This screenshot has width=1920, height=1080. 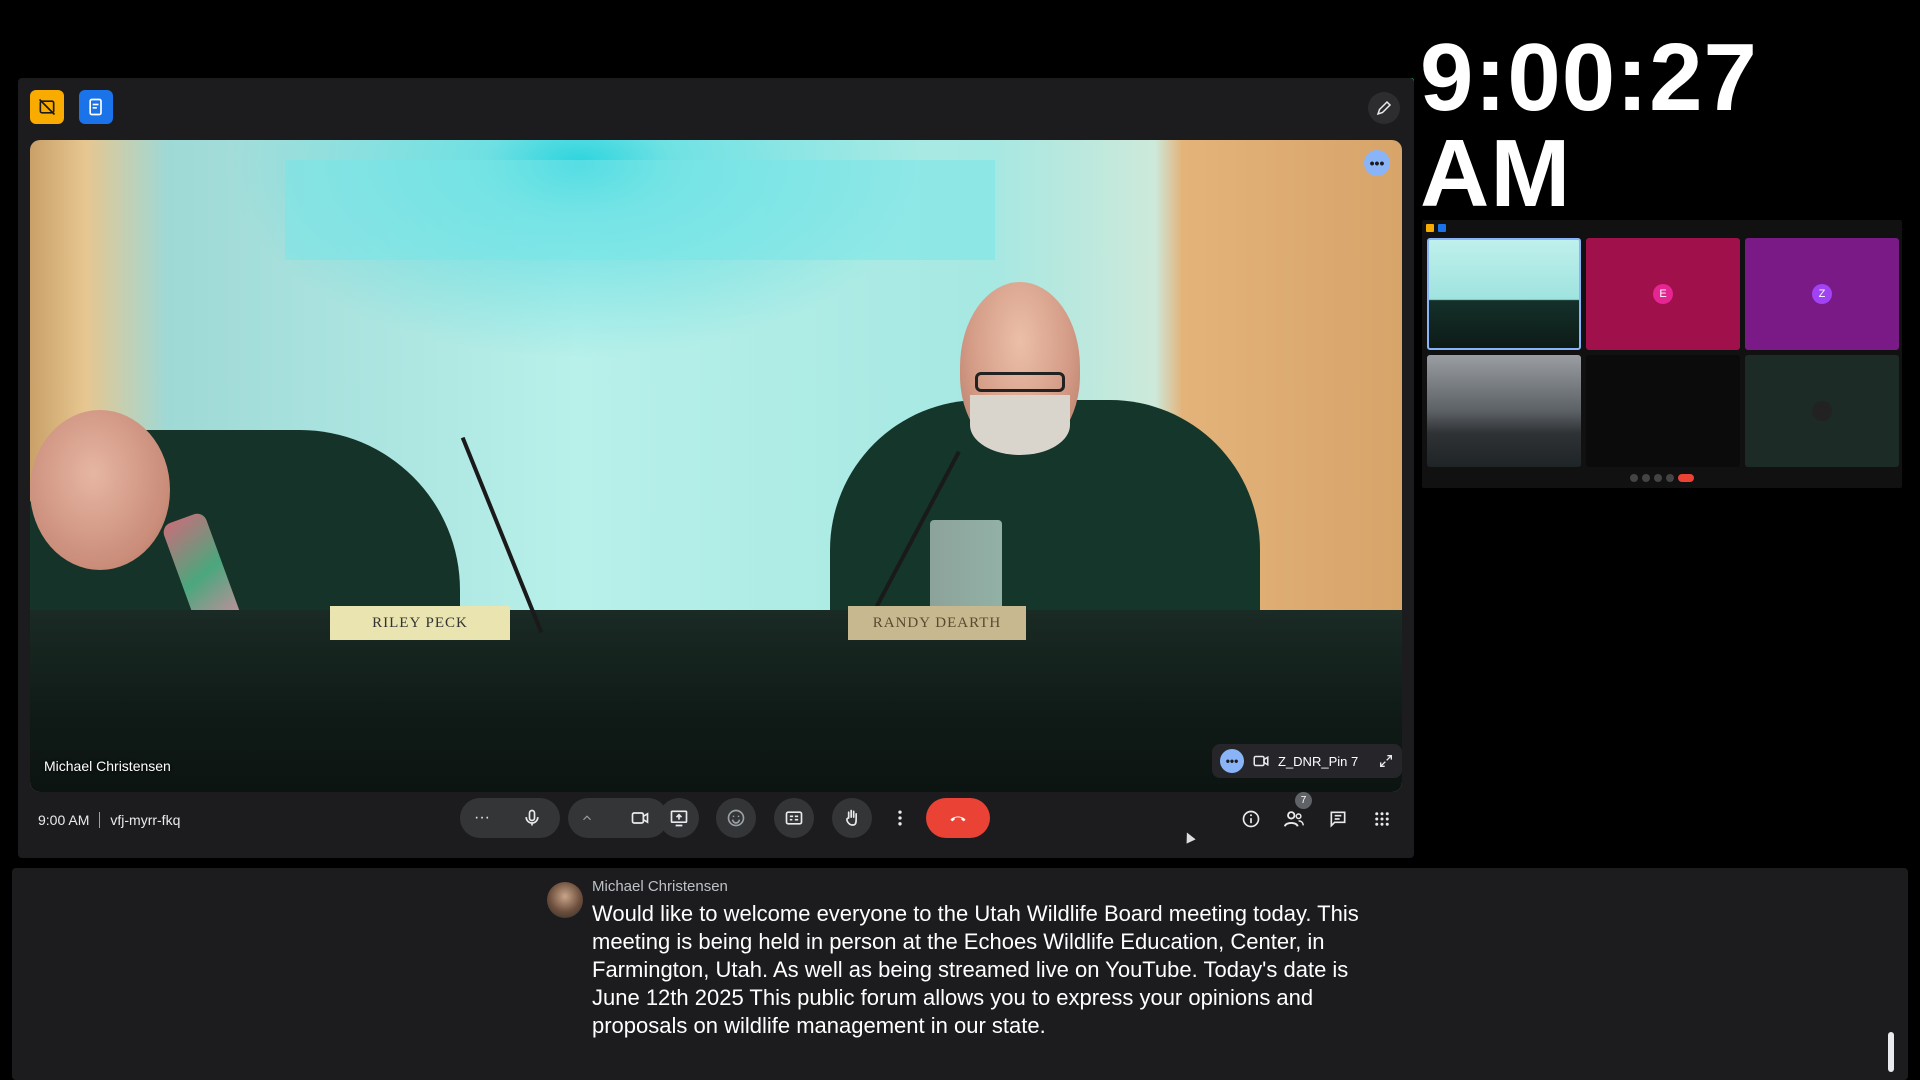 I want to click on notes-button, so click(x=96, y=107).